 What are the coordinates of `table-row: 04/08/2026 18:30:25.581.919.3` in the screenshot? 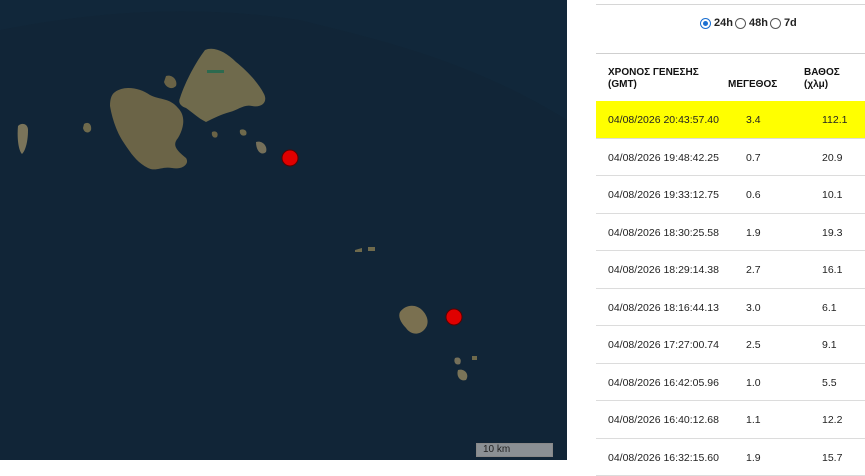 It's located at (730, 233).